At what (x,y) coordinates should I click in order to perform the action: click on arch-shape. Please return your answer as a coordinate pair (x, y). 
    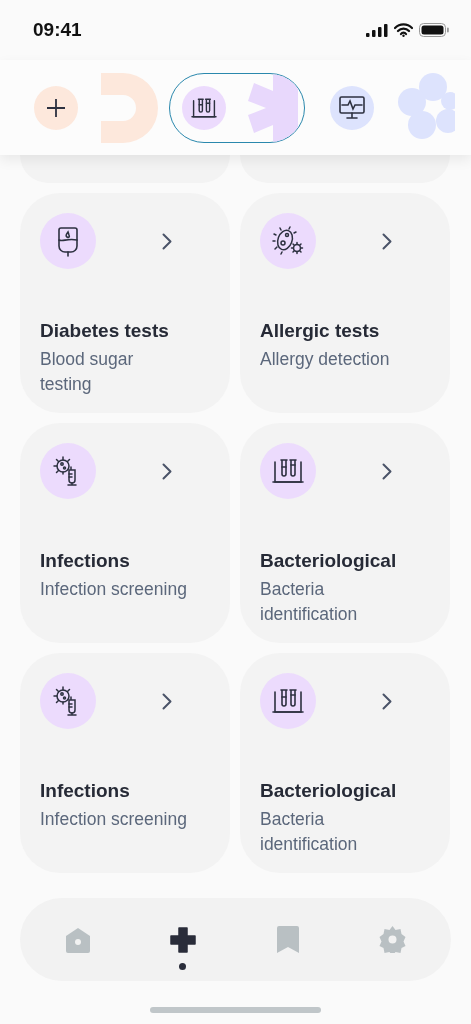
    Looking at the image, I should click on (129, 107).